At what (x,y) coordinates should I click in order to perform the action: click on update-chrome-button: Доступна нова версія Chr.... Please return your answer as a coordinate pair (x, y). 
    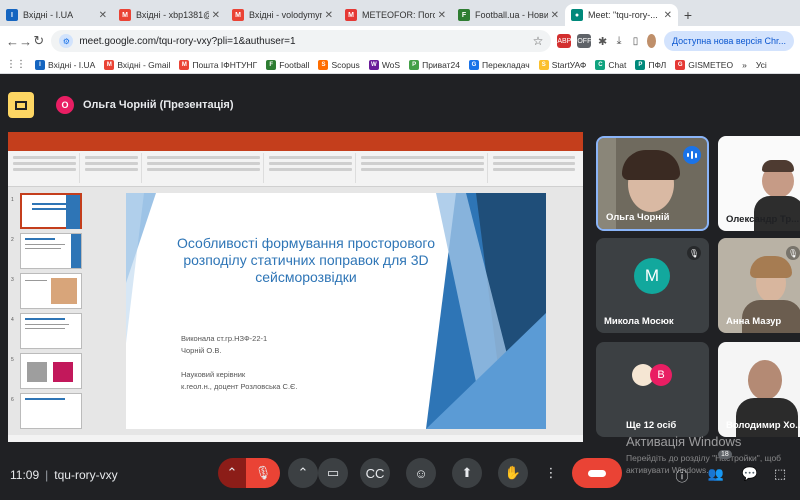
    Looking at the image, I should click on (728, 41).